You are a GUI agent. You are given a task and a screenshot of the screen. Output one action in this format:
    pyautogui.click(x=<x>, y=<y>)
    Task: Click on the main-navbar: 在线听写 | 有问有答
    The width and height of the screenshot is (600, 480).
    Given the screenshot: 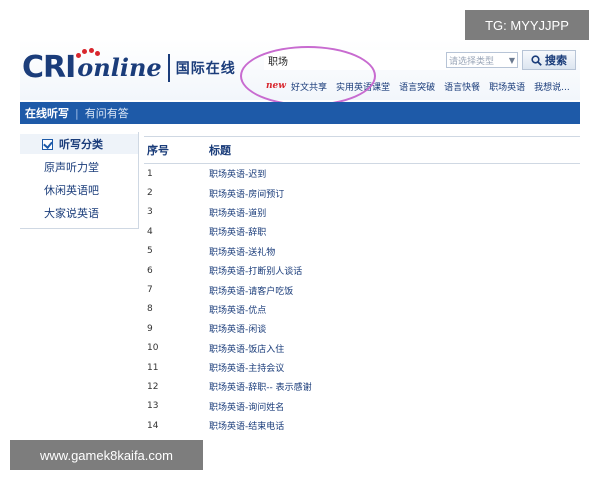 What is the action you would take?
    pyautogui.click(x=300, y=113)
    